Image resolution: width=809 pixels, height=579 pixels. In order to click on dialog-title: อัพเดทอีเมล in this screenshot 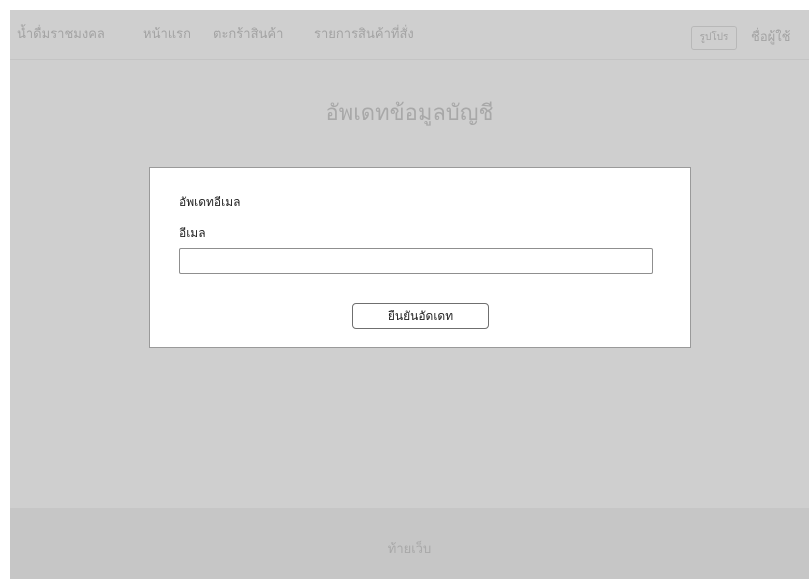, I will do `click(210, 202)`.